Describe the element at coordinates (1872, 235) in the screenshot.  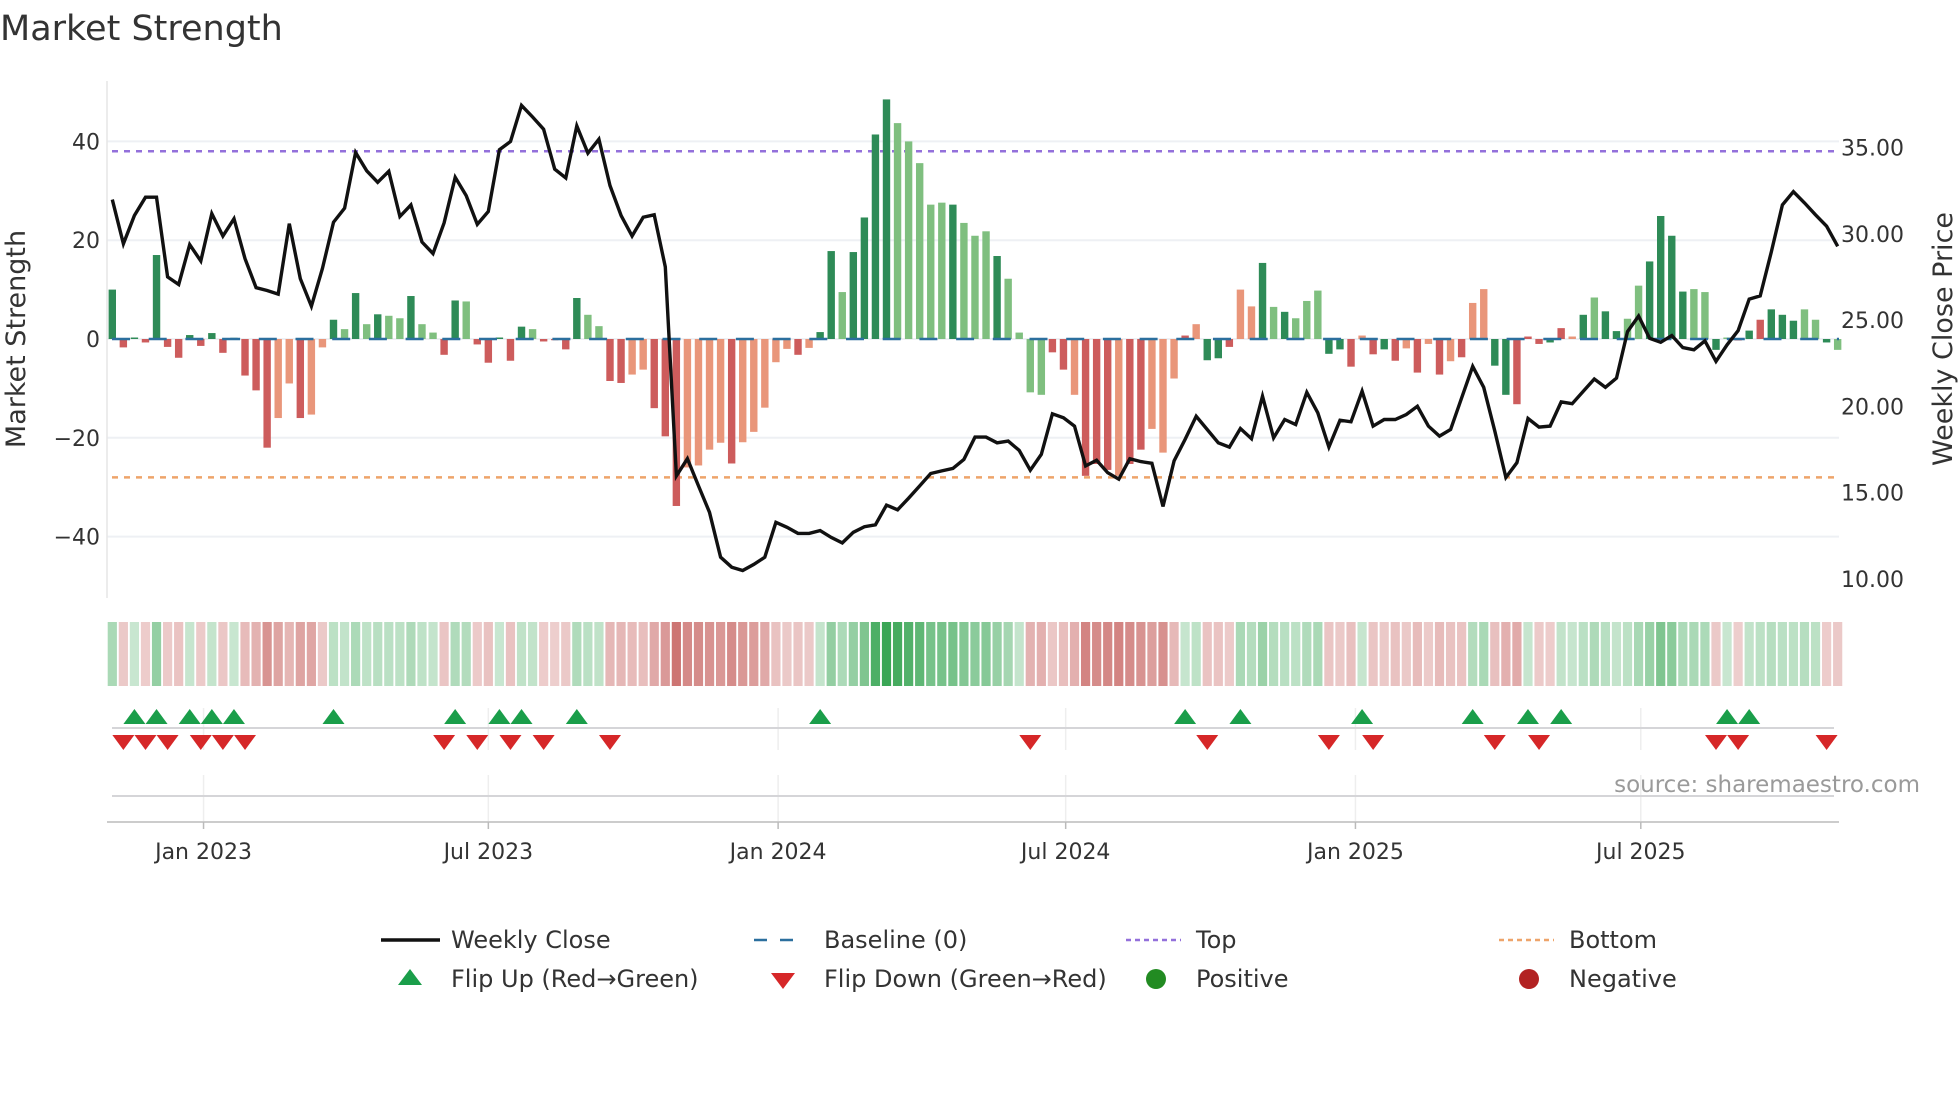
I see `right-tick-label: 30.00` at that location.